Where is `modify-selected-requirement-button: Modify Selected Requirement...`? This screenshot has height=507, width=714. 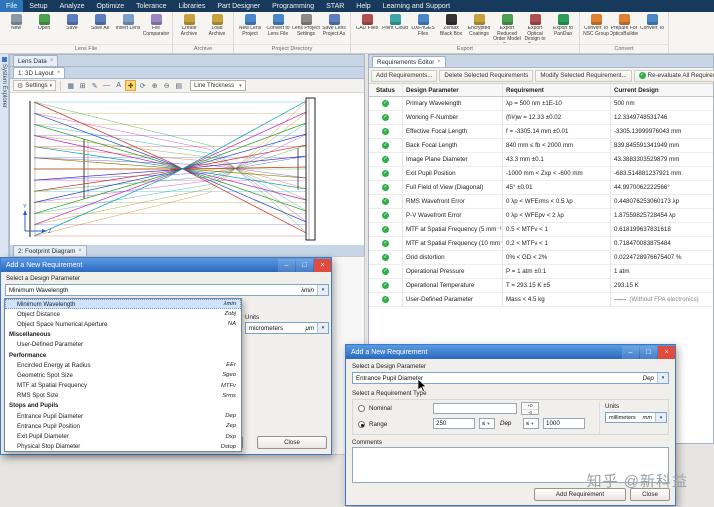 modify-selected-requirement-button: Modify Selected Requirement... is located at coordinates (583, 75).